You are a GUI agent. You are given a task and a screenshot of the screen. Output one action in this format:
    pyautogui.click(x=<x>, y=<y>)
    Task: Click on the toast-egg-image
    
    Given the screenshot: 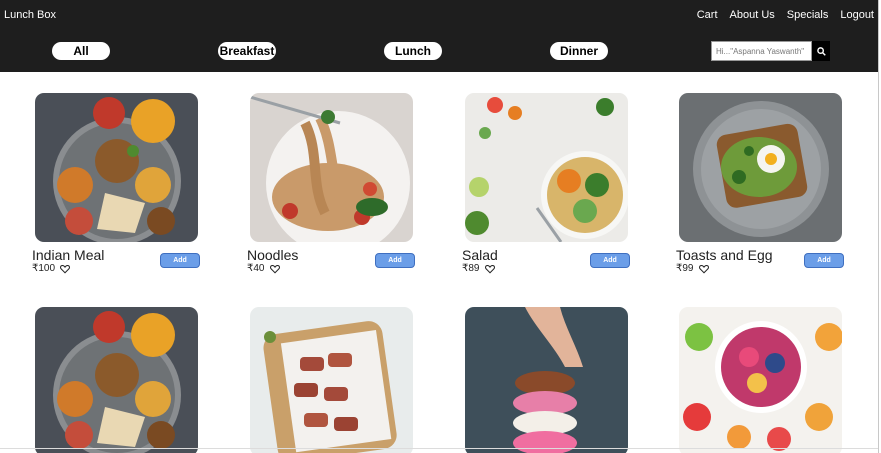 What is the action you would take?
    pyautogui.click(x=760, y=167)
    